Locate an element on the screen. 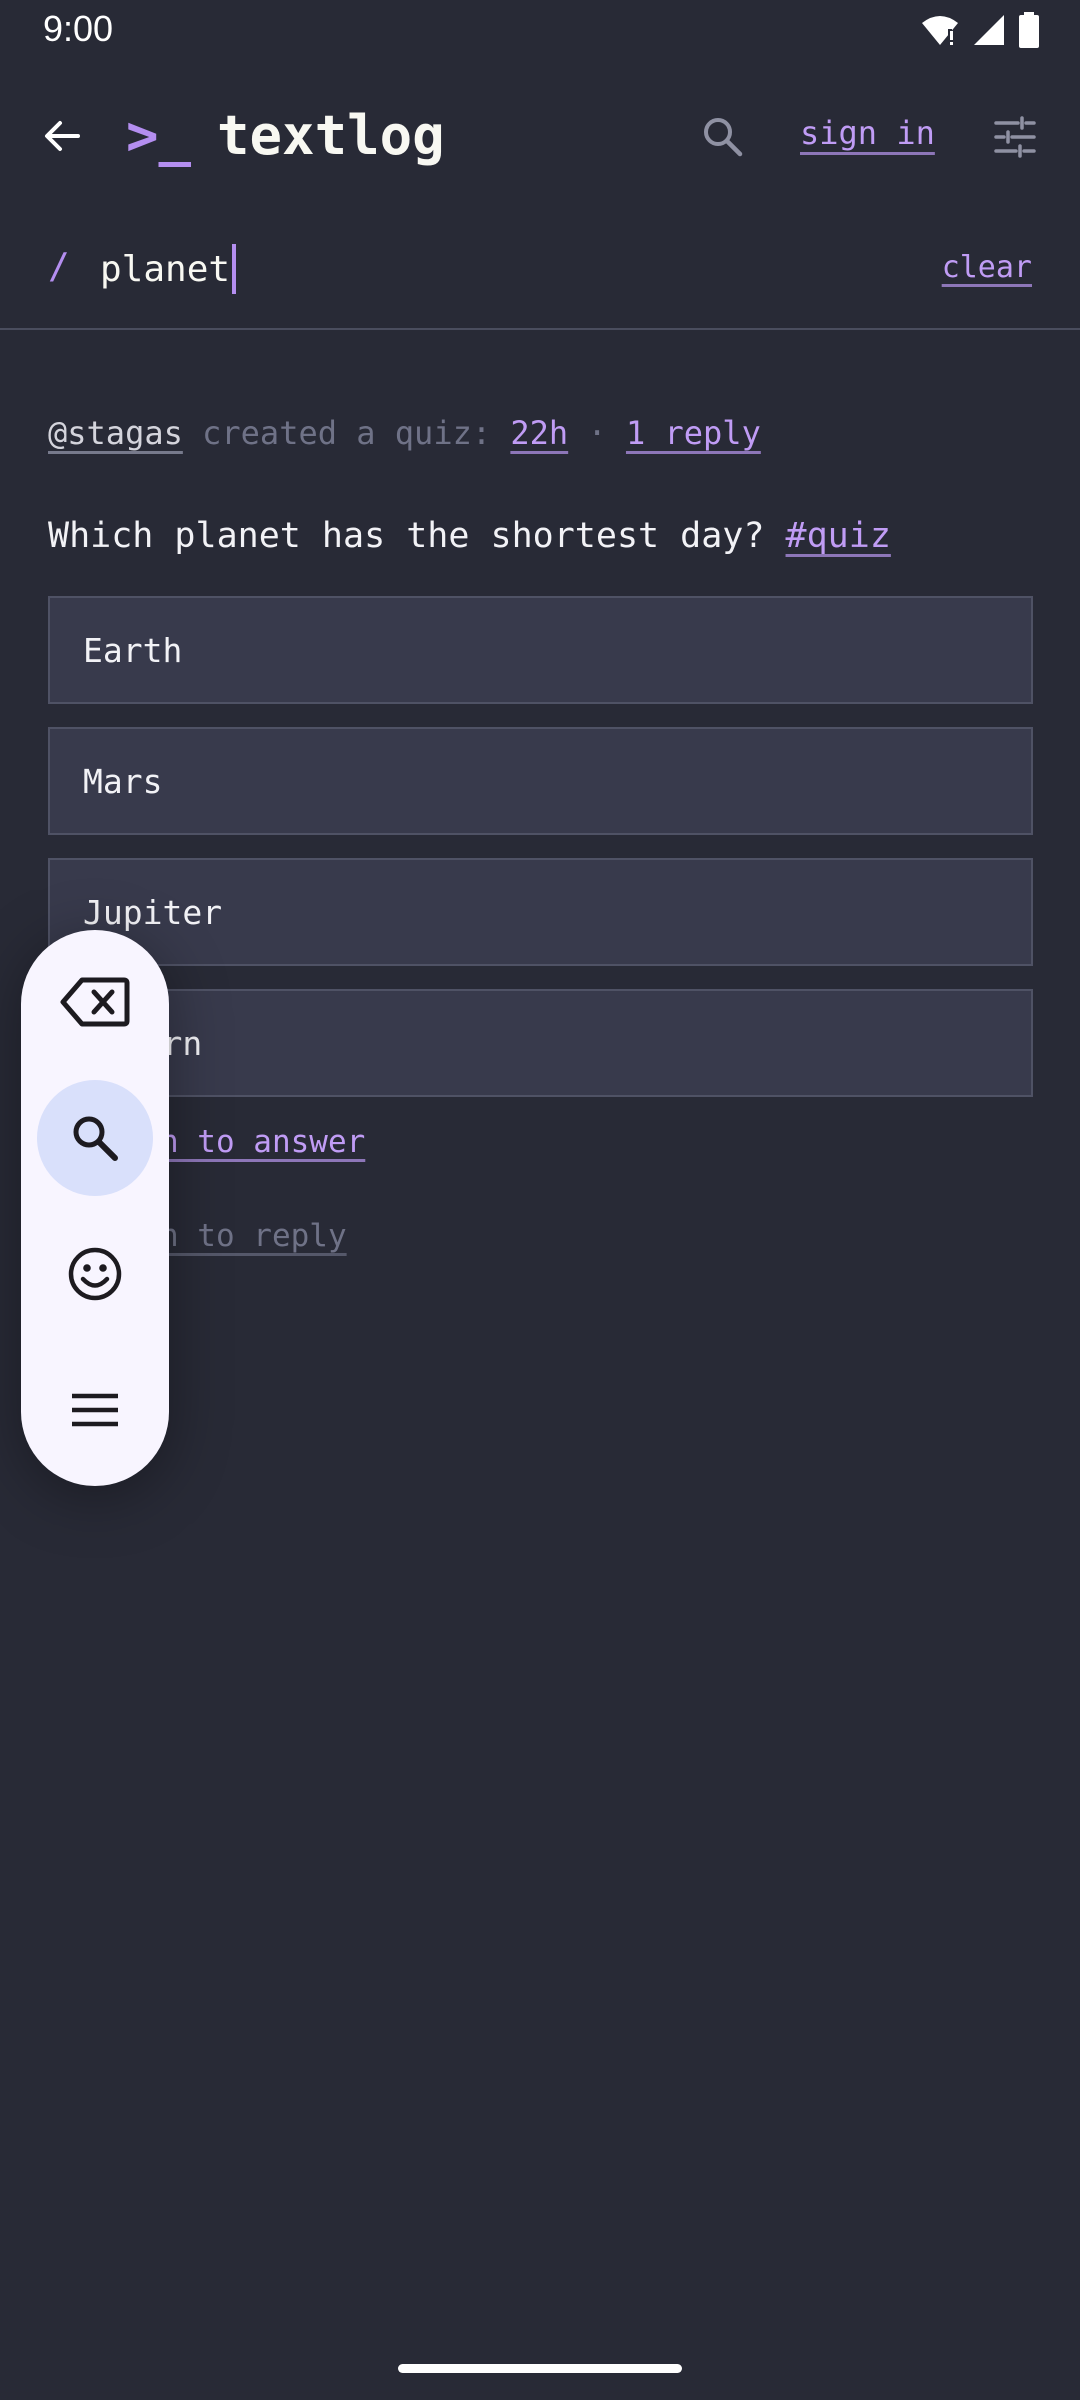 The height and width of the screenshot is (2400, 1080). quiz-option: Mars is located at coordinates (540, 781).